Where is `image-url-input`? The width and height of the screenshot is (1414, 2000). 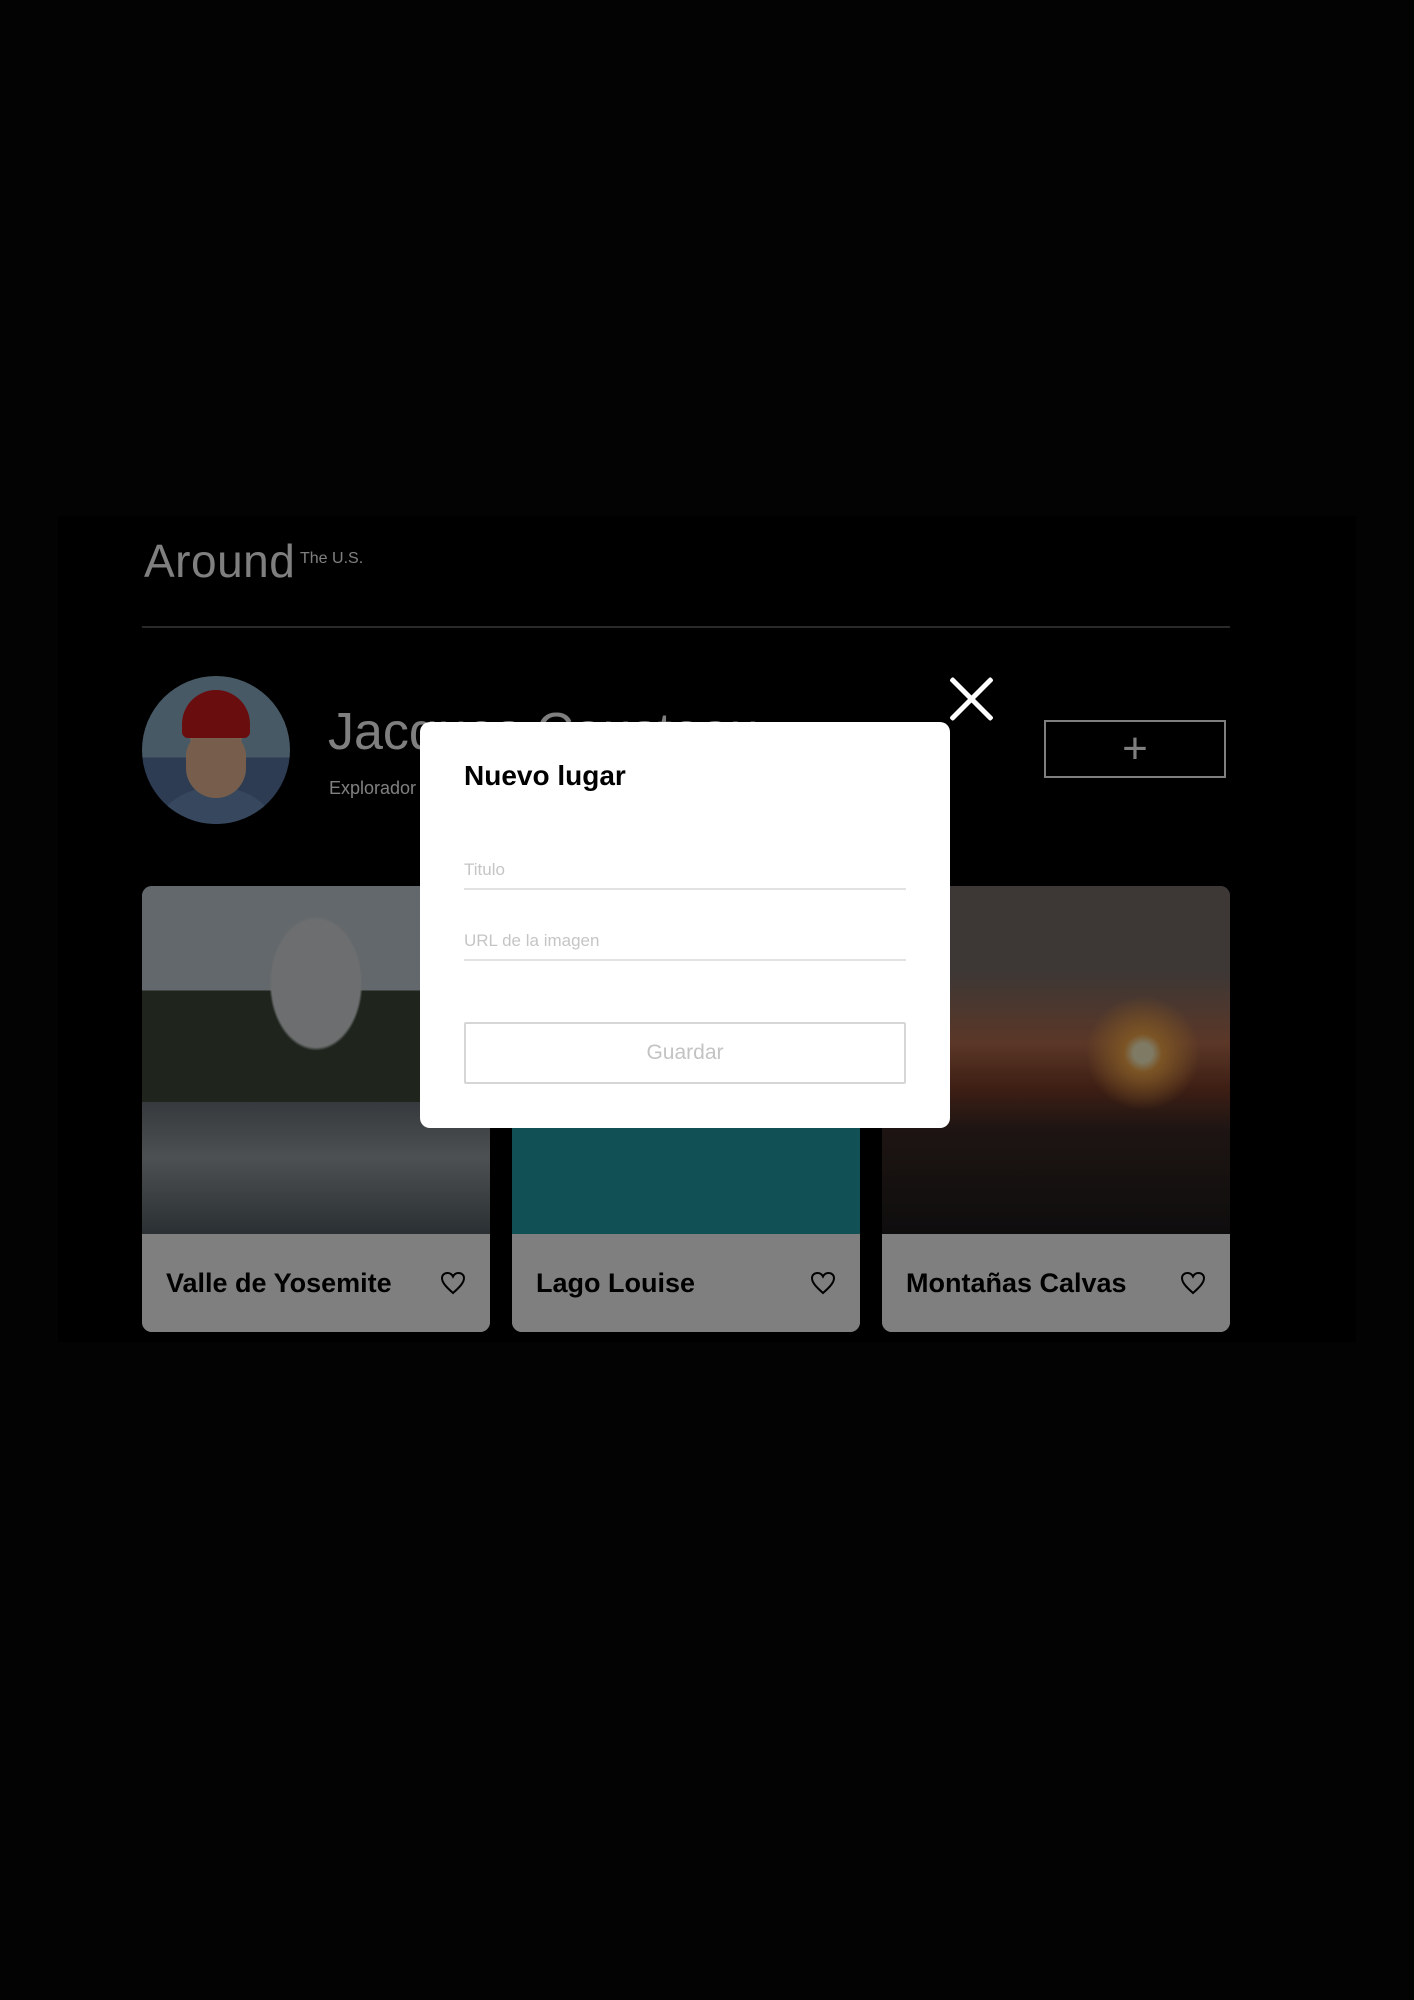
image-url-input is located at coordinates (685, 946).